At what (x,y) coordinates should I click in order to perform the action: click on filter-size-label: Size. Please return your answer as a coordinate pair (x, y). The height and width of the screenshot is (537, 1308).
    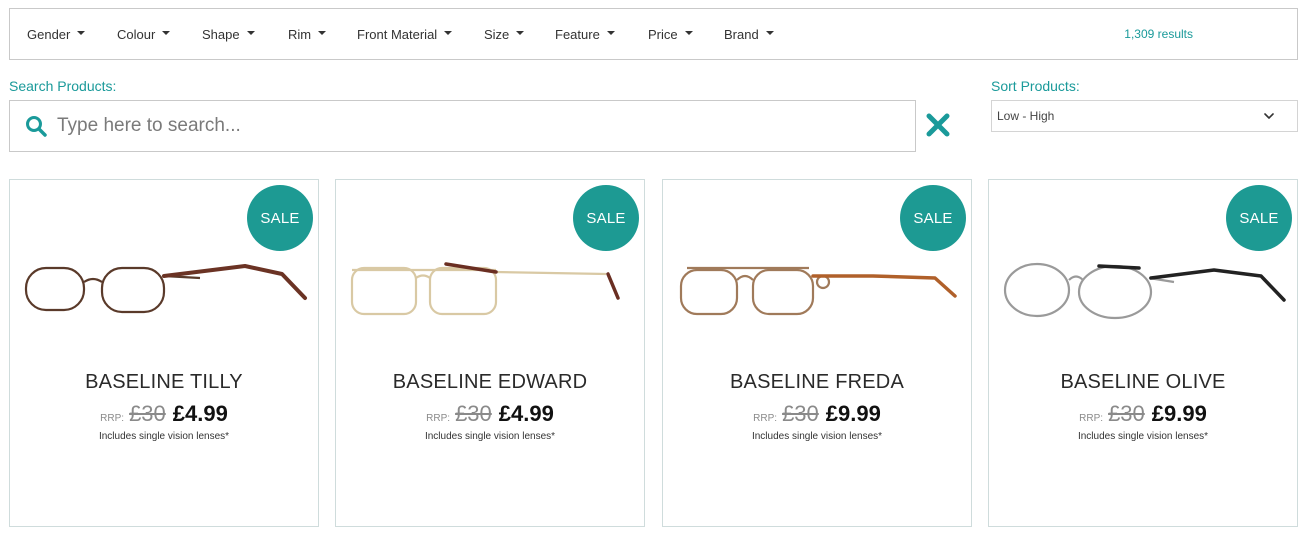
    Looking at the image, I should click on (497, 34).